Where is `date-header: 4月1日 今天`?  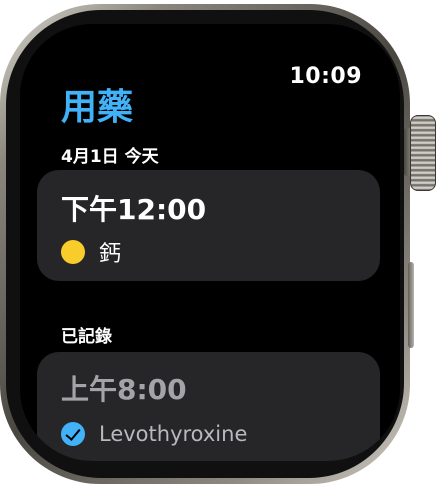
date-header: 4月1日 今天 is located at coordinates (110, 157).